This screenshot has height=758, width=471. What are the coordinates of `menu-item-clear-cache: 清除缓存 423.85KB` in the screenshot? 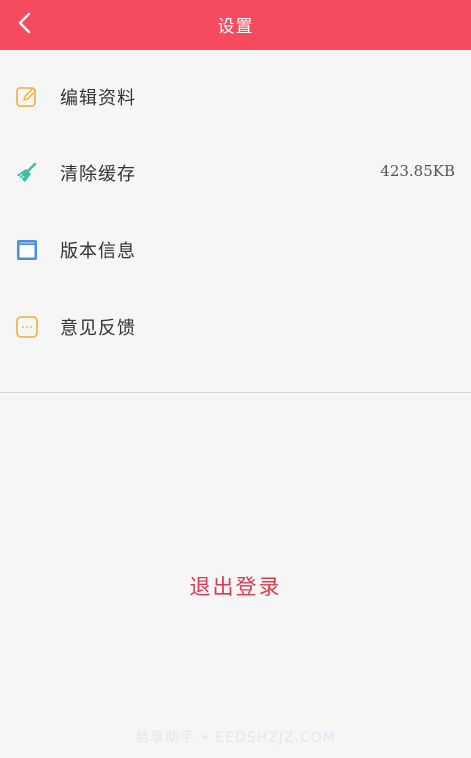 It's located at (235, 173).